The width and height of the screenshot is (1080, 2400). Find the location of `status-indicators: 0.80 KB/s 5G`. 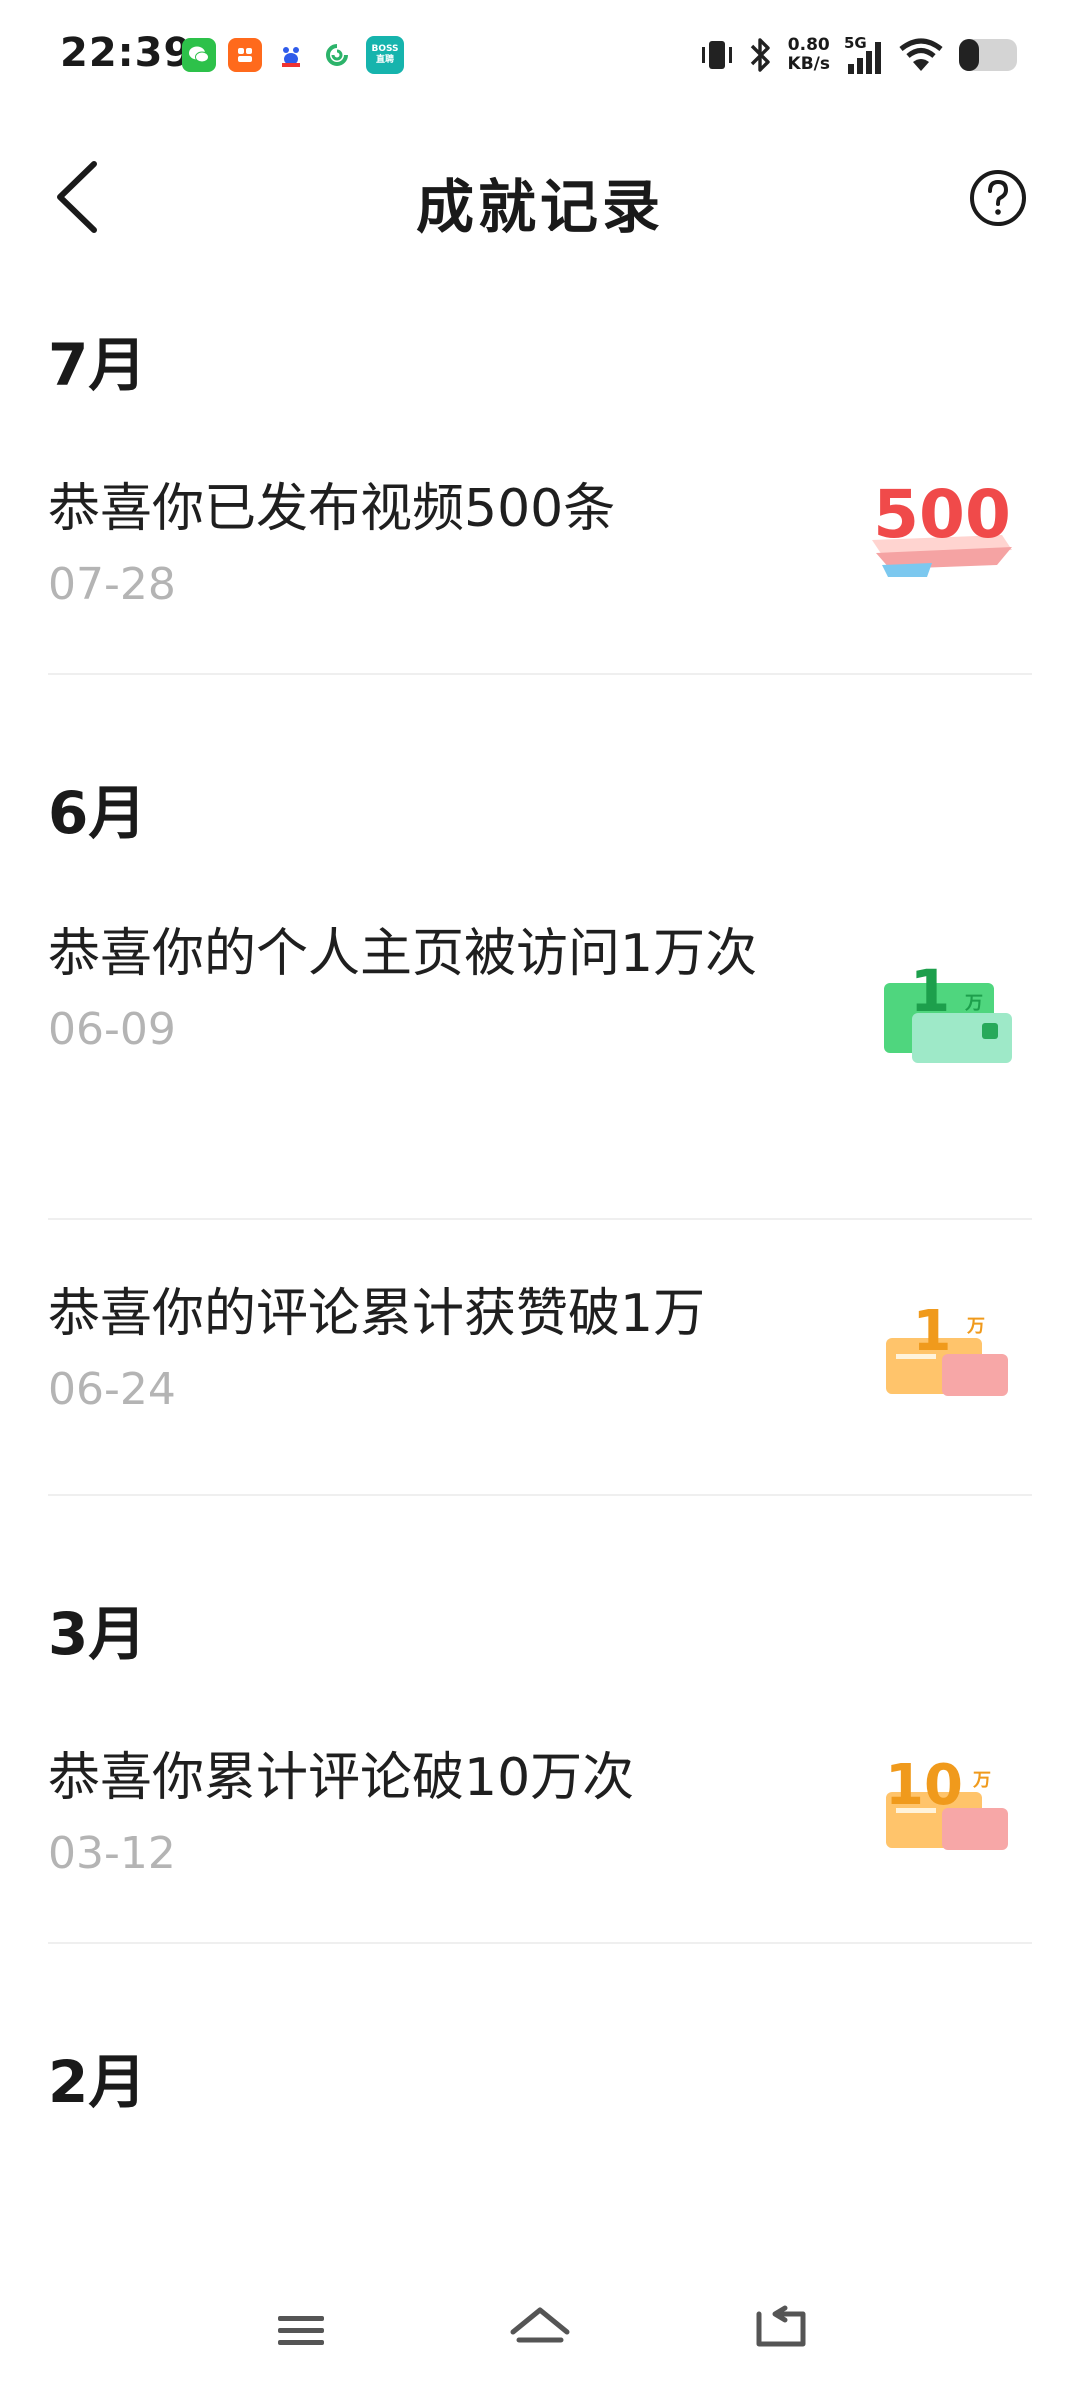

status-indicators: 0.80 KB/s 5G is located at coordinates (860, 55).